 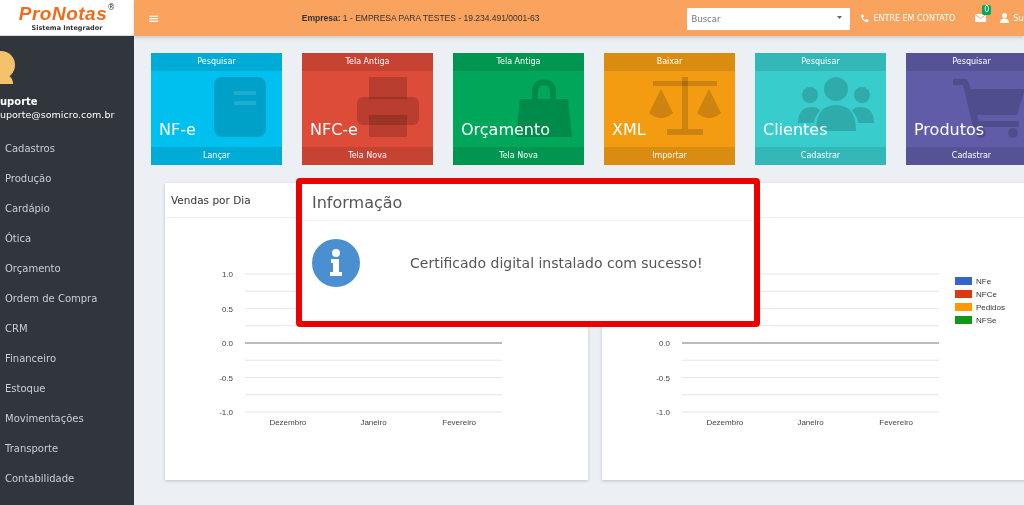 I want to click on tile-title: NFC-e, so click(x=334, y=129).